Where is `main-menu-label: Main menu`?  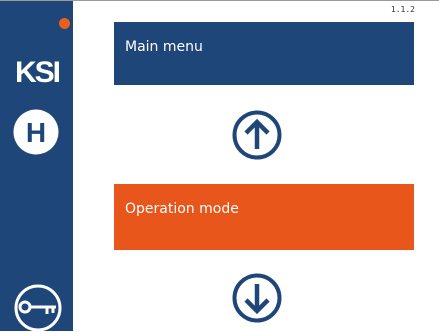 main-menu-label: Main menu is located at coordinates (164, 47).